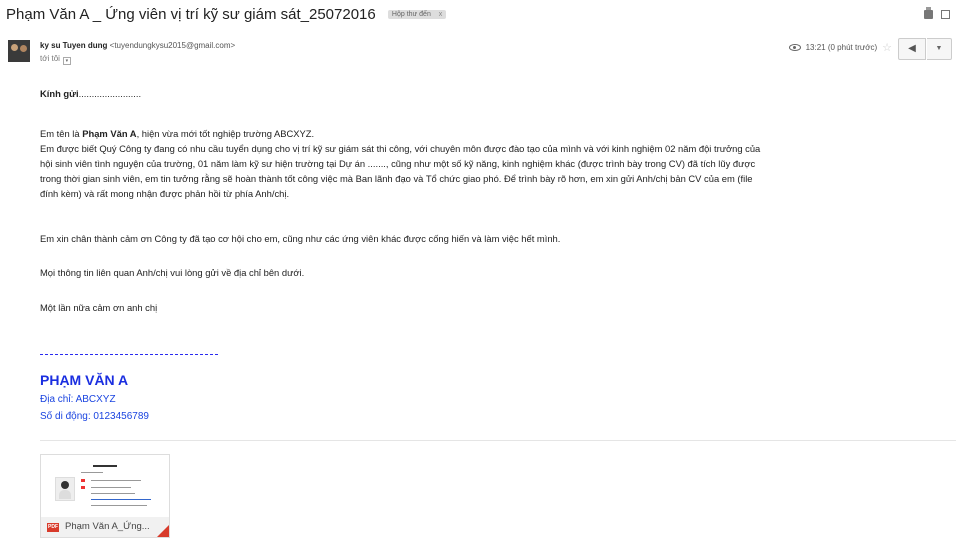 This screenshot has width=960, height=538. Describe the element at coordinates (78, 399) in the screenshot. I see `signature-address: Địa chỉ: ABCXYZ` at that location.